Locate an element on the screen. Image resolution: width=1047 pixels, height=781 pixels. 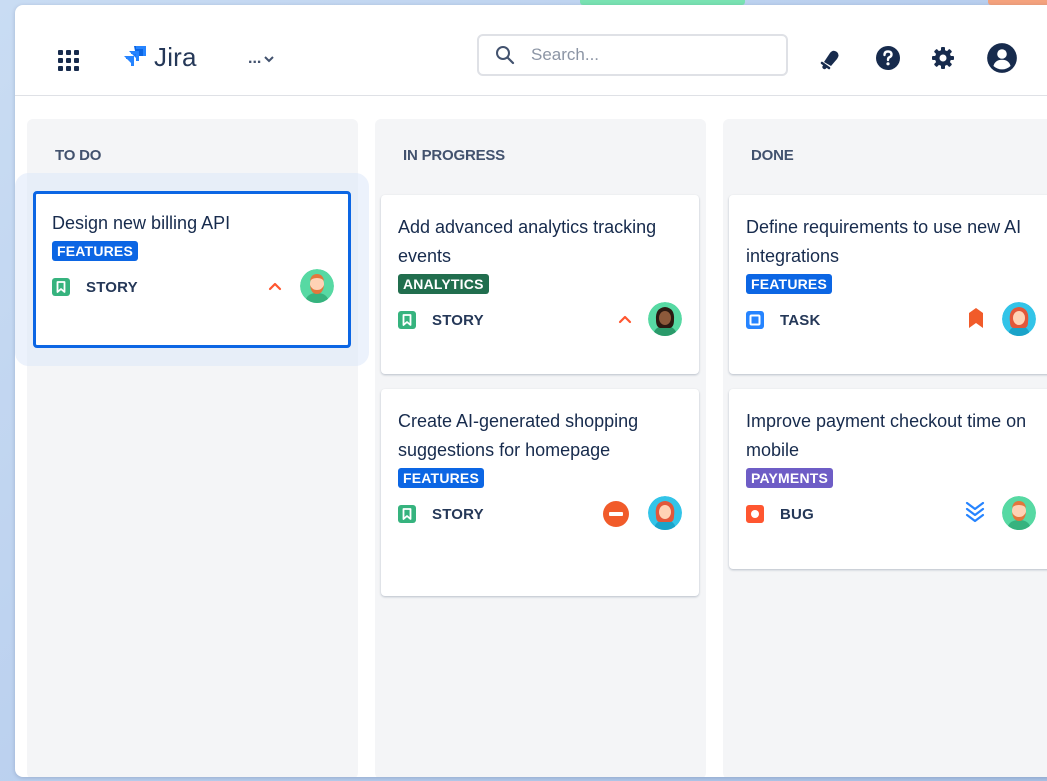
help-icon is located at coordinates (888, 58).